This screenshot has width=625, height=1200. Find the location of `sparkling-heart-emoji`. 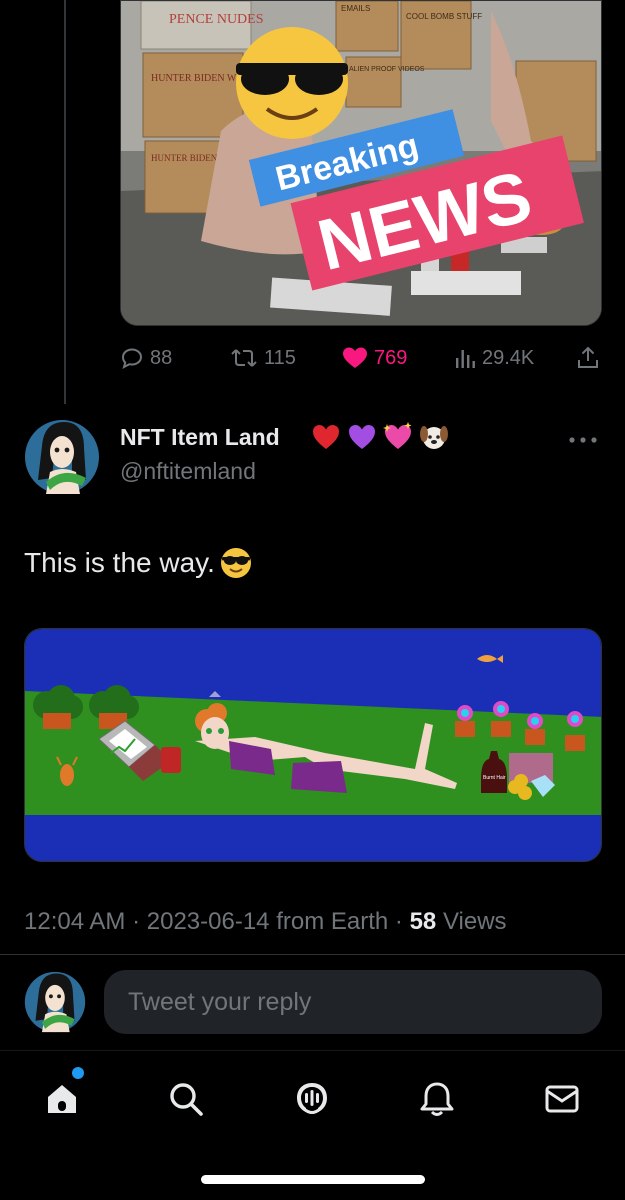

sparkling-heart-emoji is located at coordinates (397, 435).